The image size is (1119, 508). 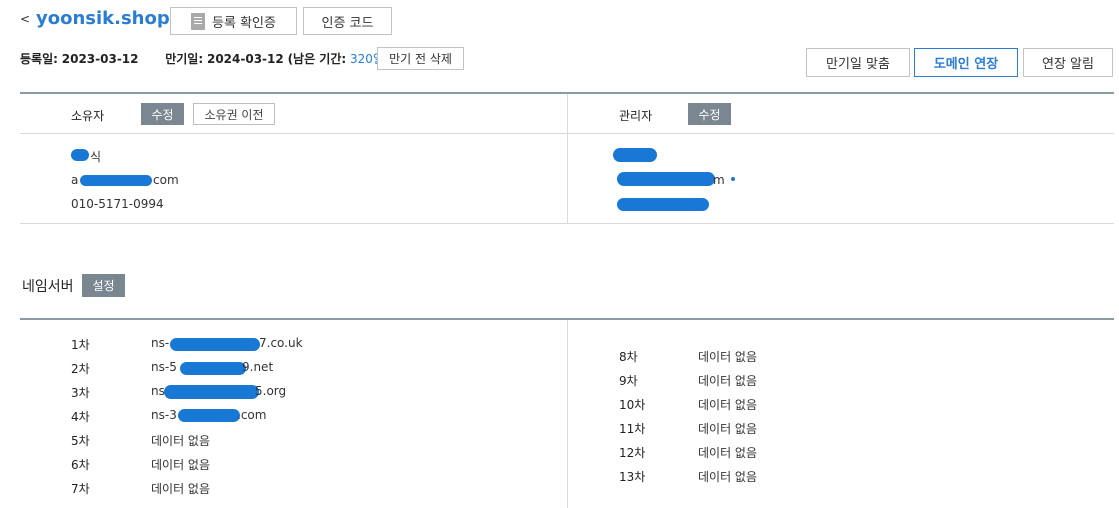 What do you see at coordinates (567, 223) in the screenshot?
I see `contact-bottom-divider` at bounding box center [567, 223].